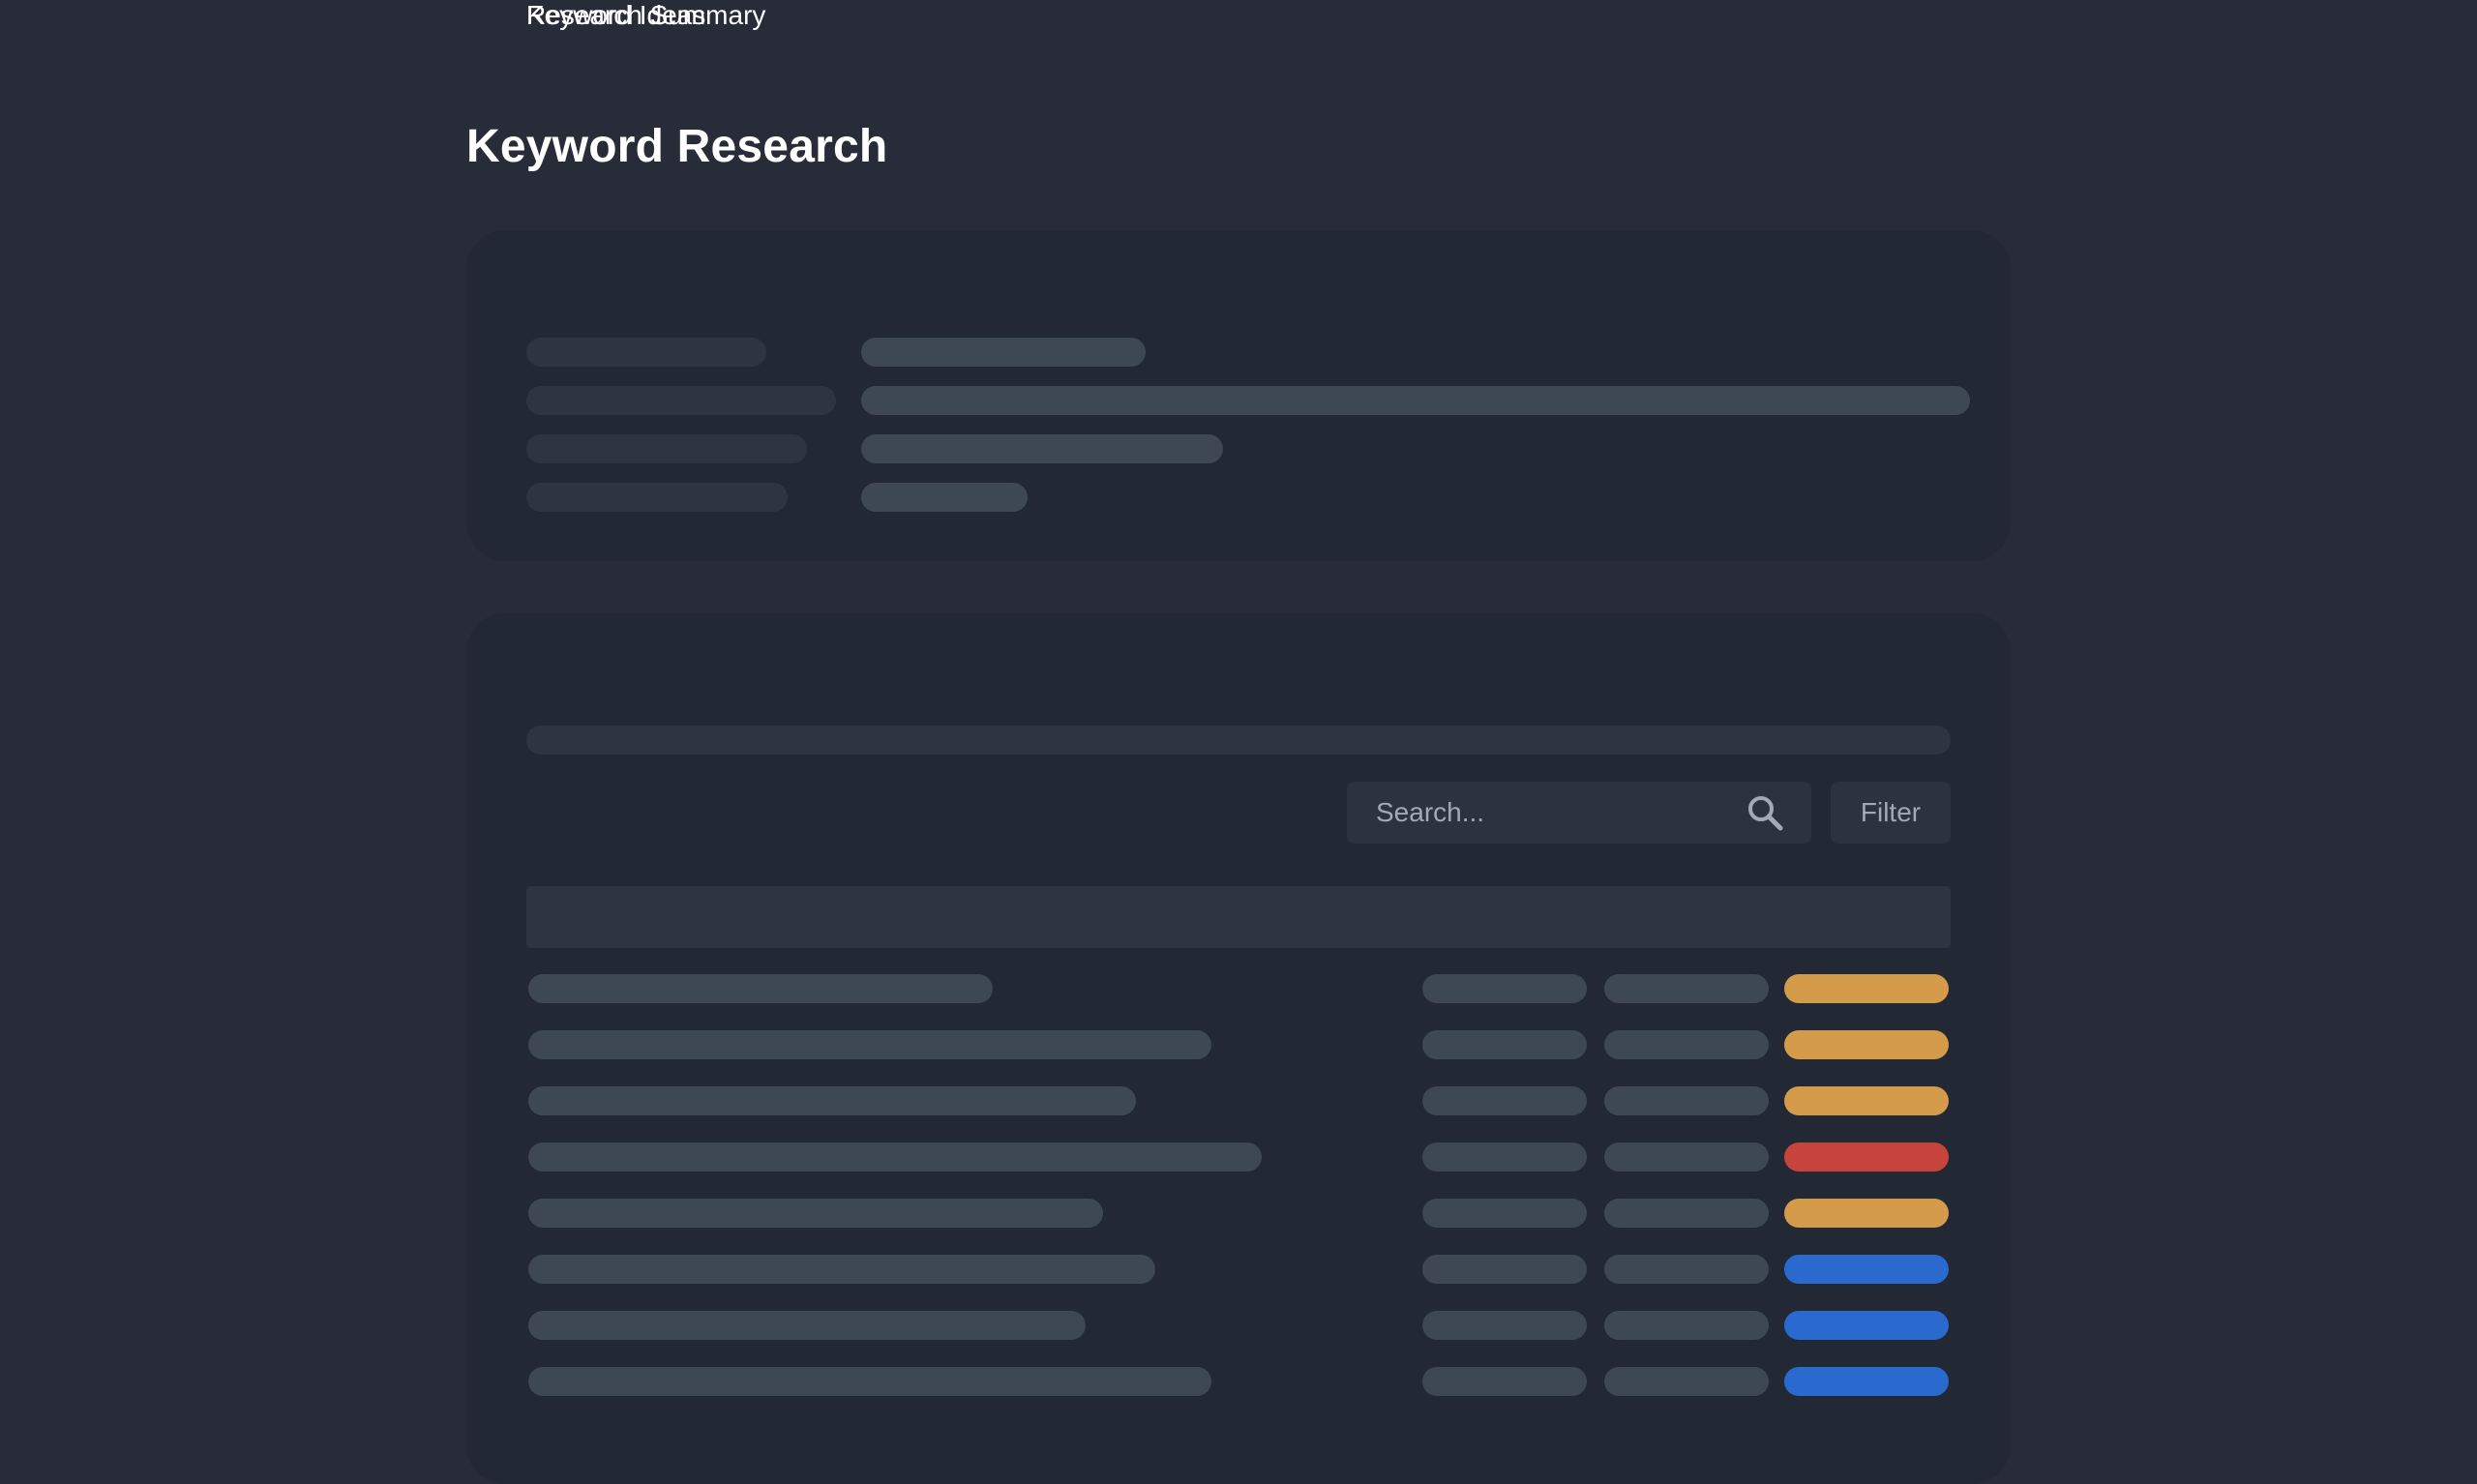  What do you see at coordinates (1765, 812) in the screenshot?
I see `search-icon` at bounding box center [1765, 812].